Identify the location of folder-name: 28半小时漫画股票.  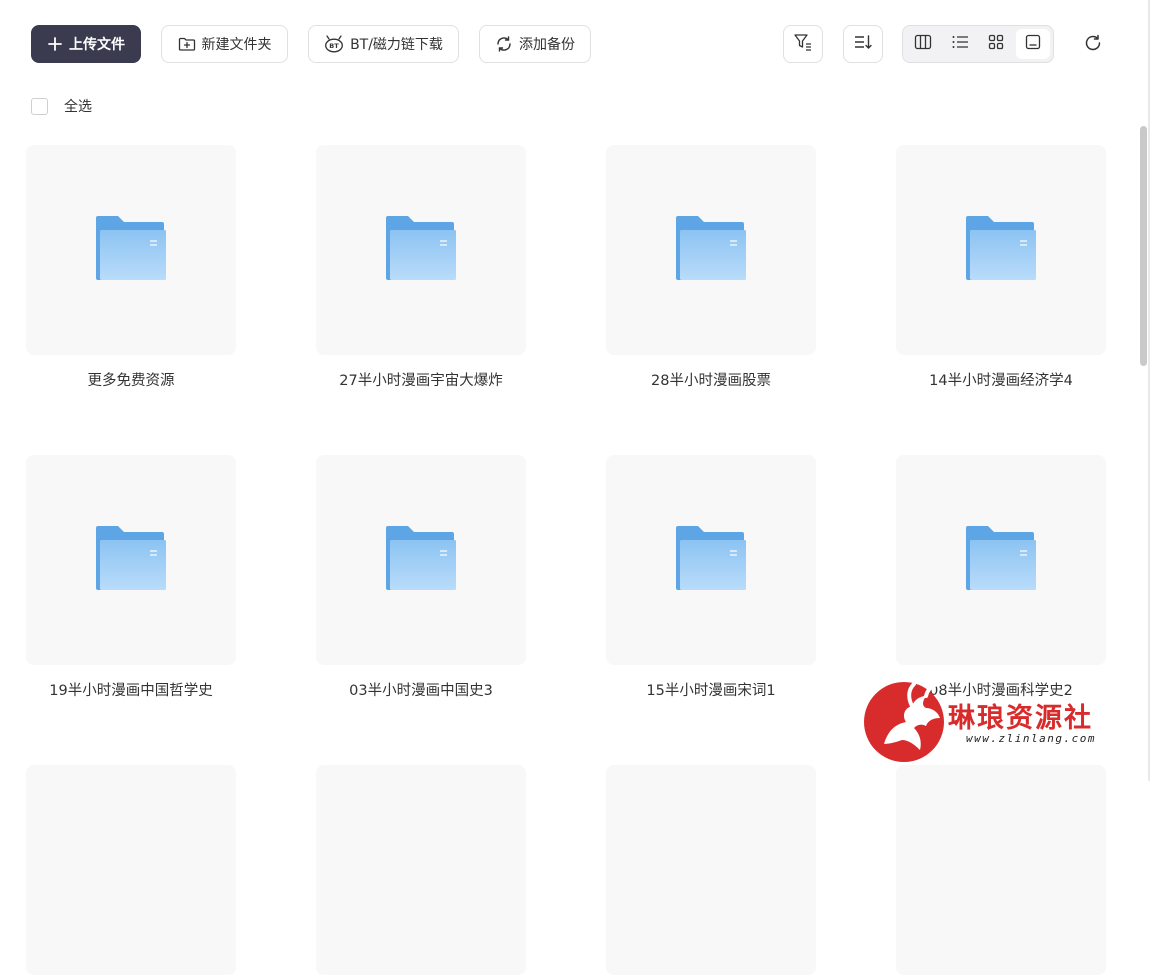
(711, 381).